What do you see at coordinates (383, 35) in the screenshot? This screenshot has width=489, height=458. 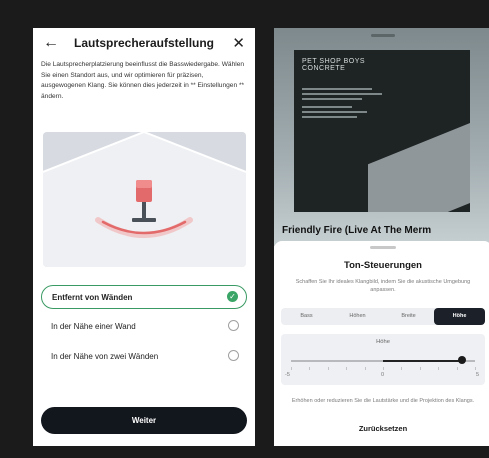 I see `drag-handle` at bounding box center [383, 35].